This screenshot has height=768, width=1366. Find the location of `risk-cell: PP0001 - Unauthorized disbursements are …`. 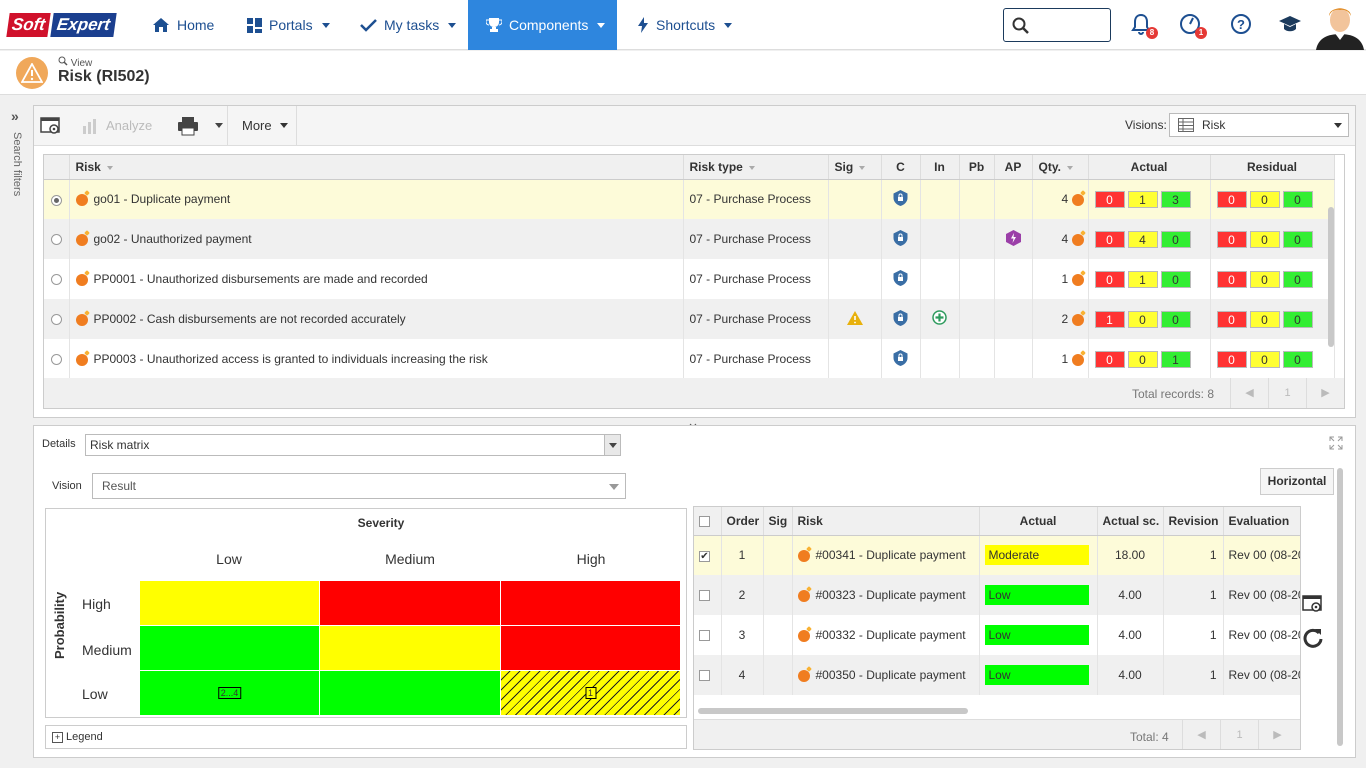

risk-cell: PP0001 - Unauthorized disbursements are … is located at coordinates (376, 279).